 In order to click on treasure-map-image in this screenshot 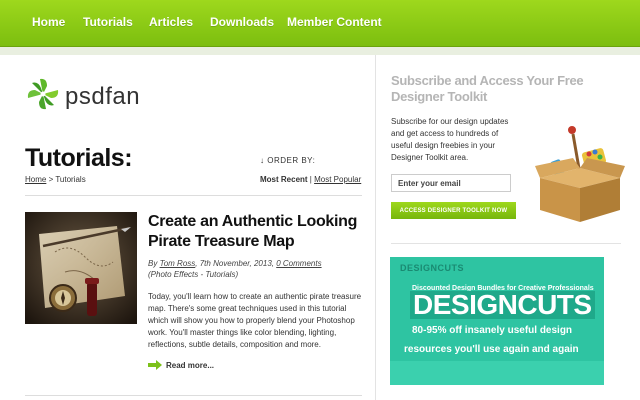, I will do `click(81, 268)`.